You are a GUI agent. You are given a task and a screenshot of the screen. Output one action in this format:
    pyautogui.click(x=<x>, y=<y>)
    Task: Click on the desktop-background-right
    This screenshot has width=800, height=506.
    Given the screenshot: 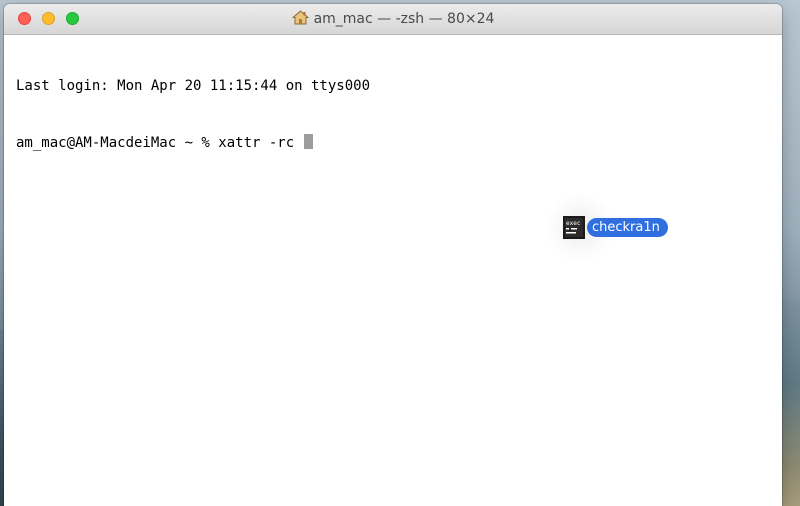 What is the action you would take?
    pyautogui.click(x=791, y=403)
    